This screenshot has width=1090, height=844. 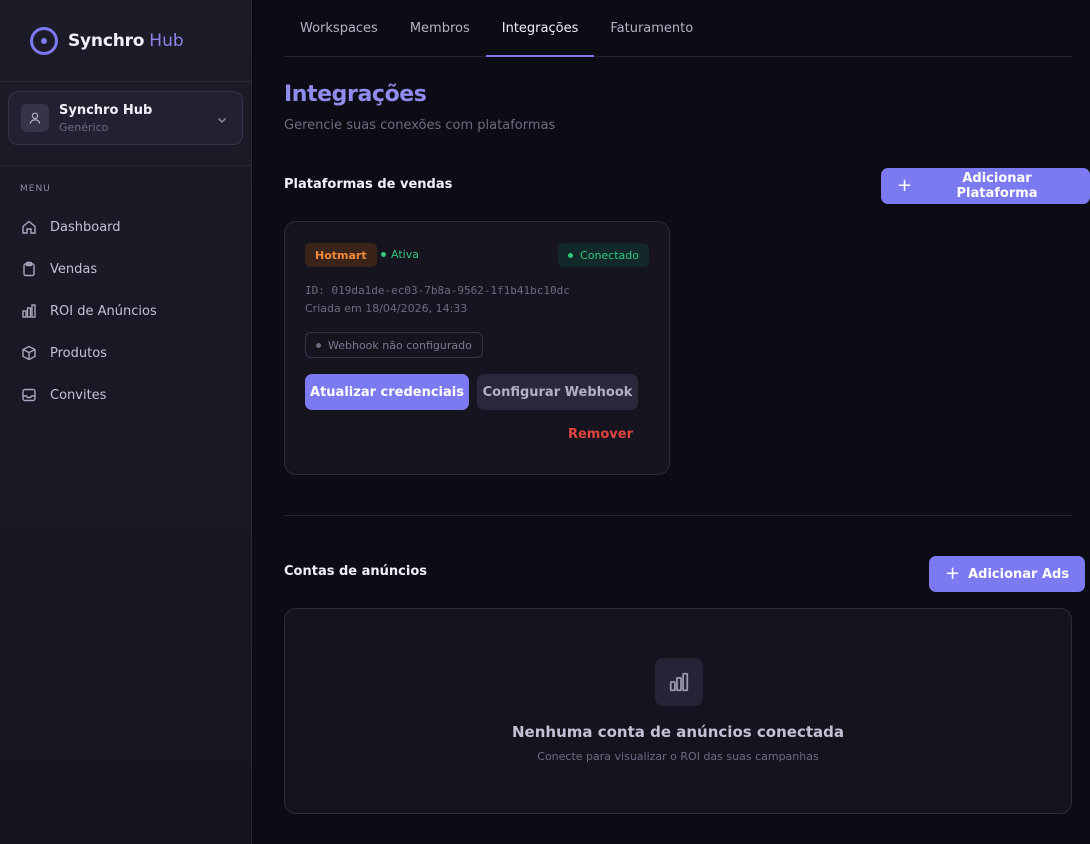 I want to click on add-ads-label: Adicionar Ads, so click(x=1019, y=574).